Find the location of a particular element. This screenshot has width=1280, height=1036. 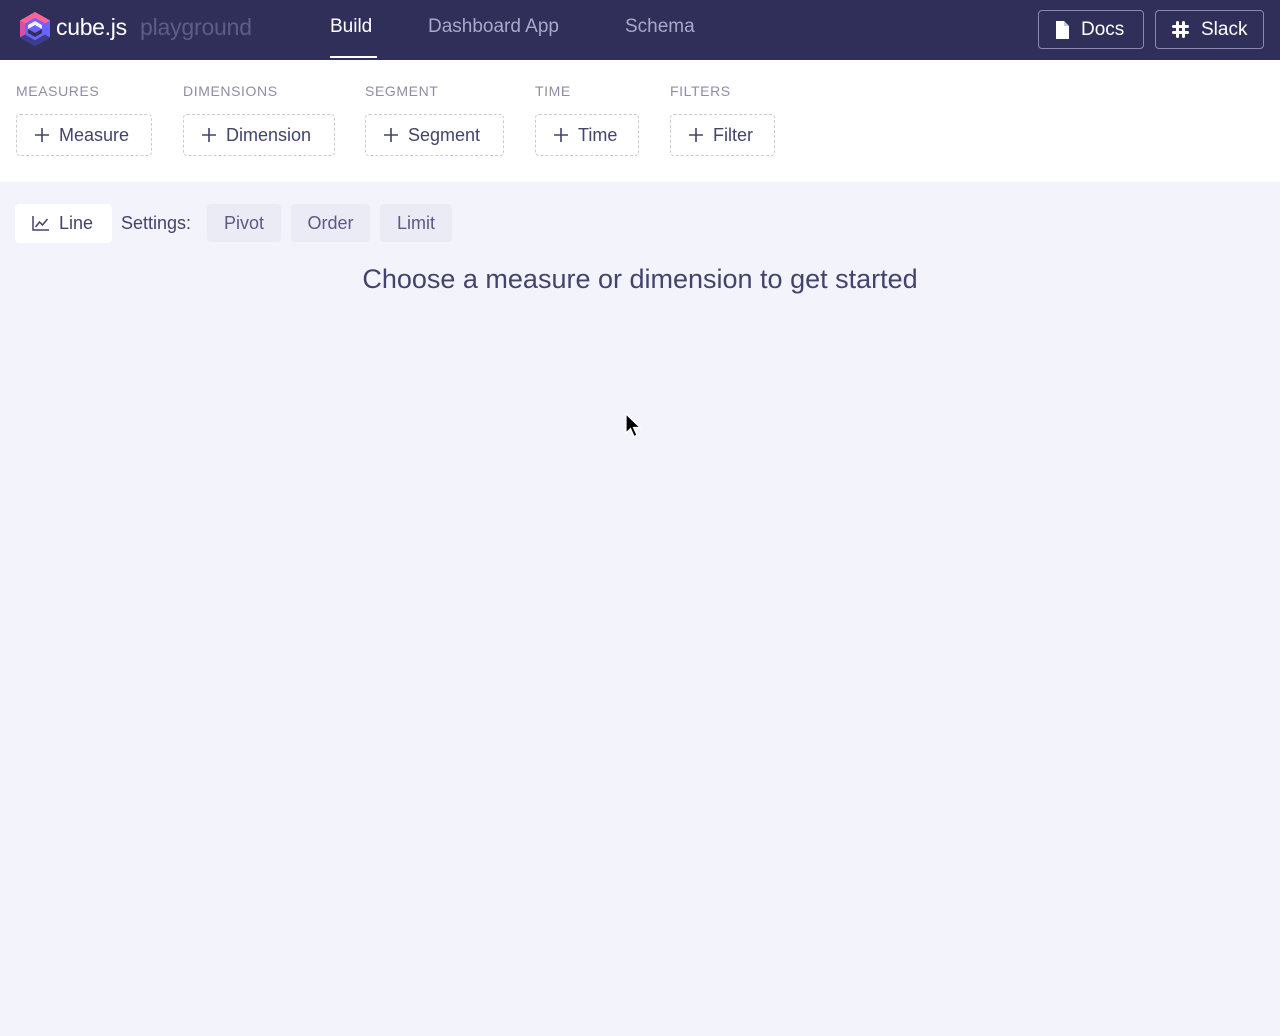

dimensions-group: DIMENSIONS Dimension is located at coordinates (259, 119).